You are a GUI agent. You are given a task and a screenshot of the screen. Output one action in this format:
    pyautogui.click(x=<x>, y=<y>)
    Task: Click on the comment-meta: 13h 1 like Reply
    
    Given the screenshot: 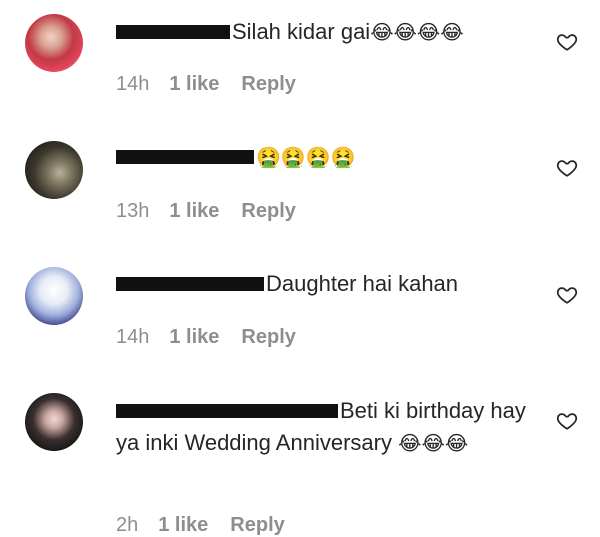 What is the action you would take?
    pyautogui.click(x=206, y=211)
    